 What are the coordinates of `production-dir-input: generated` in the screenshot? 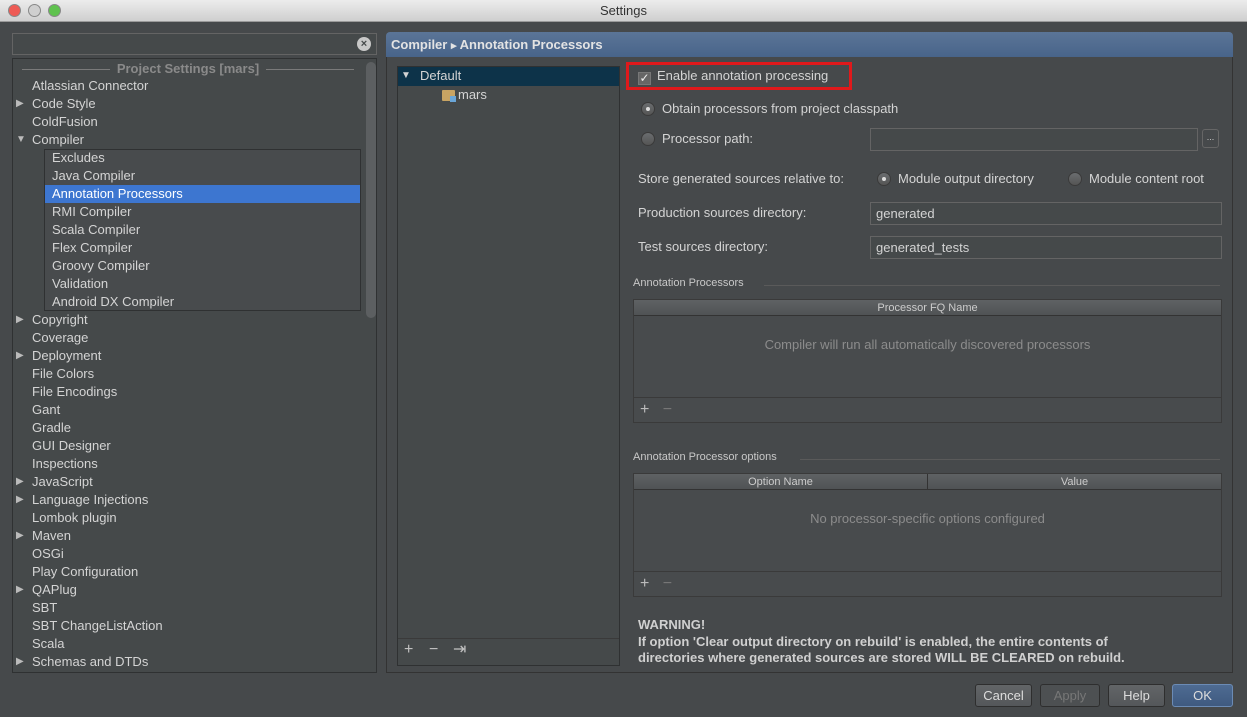 It's located at (1046, 213).